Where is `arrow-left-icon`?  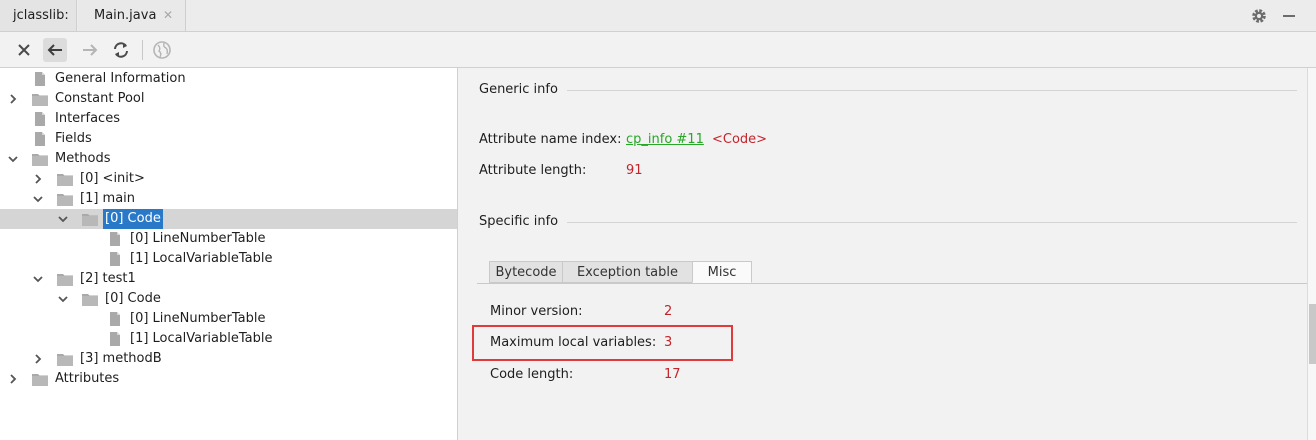 arrow-left-icon is located at coordinates (54, 50).